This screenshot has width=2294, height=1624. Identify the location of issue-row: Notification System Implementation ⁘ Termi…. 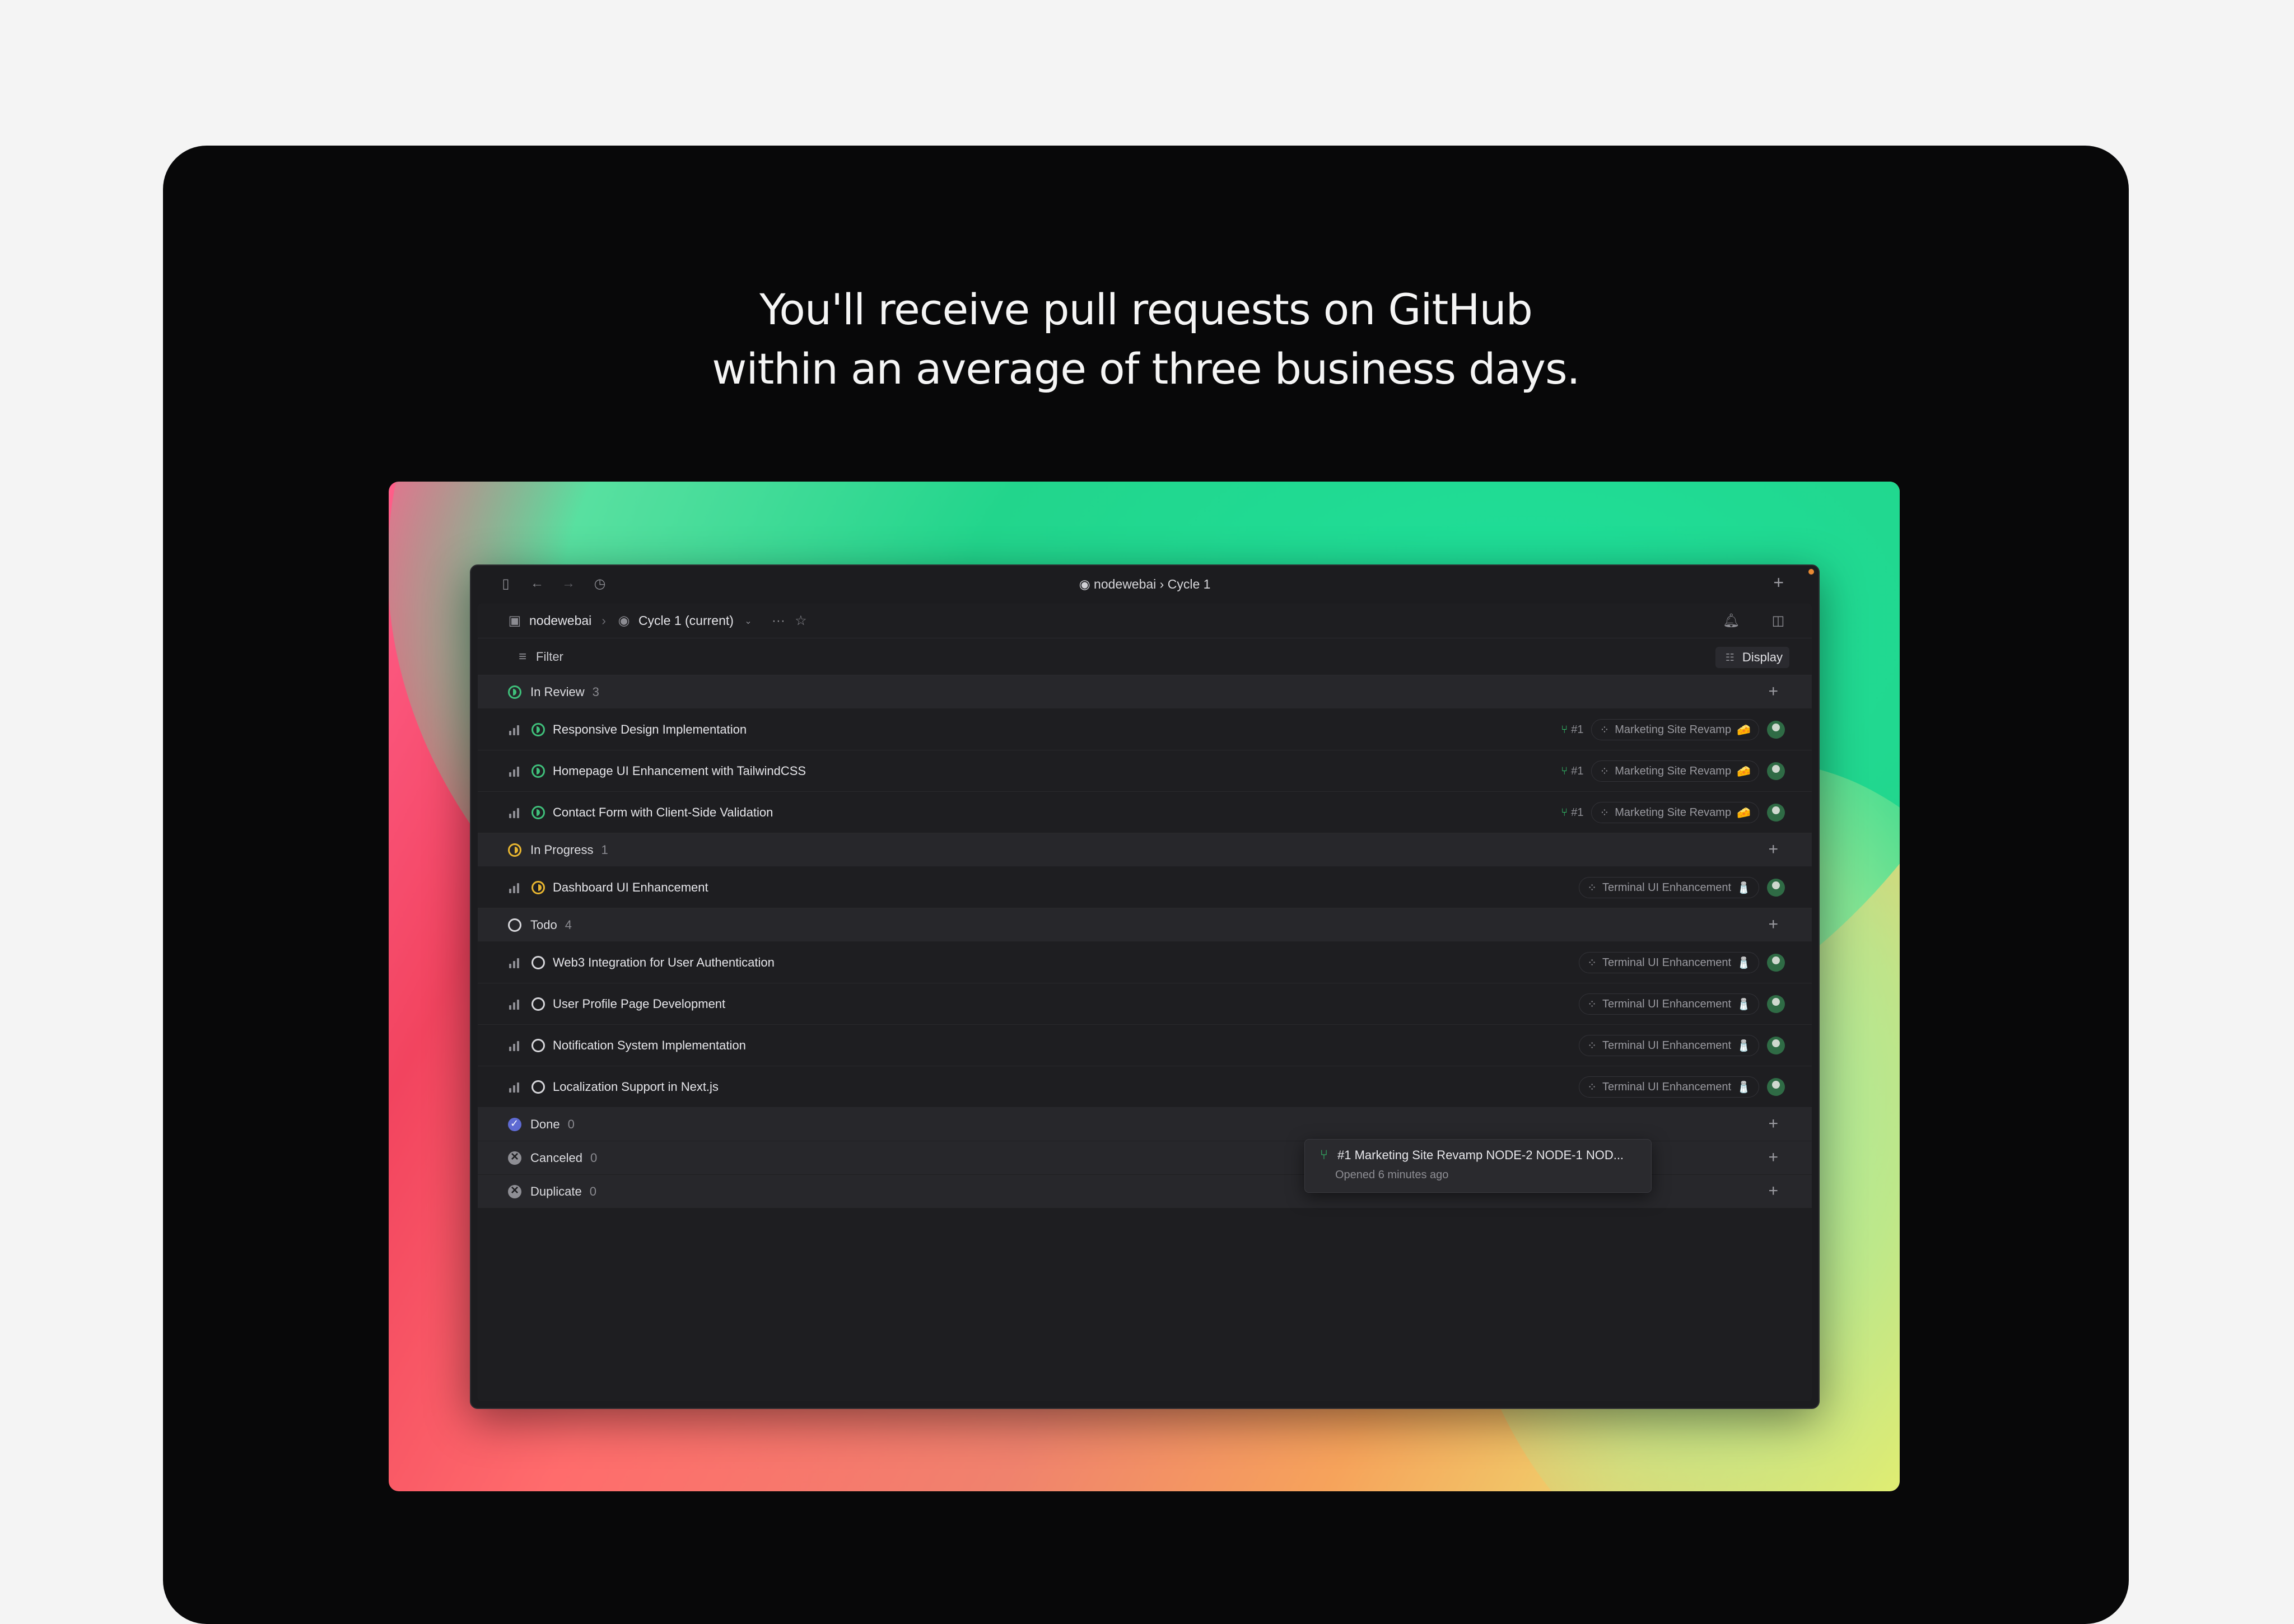
(1145, 1046).